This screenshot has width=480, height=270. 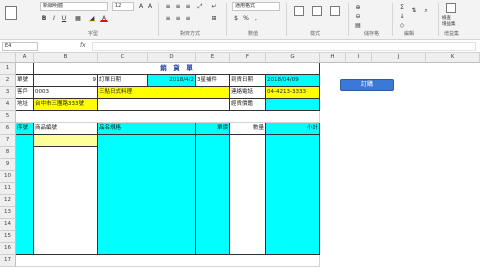 I want to click on note-value: 3星補件, so click(x=213, y=81).